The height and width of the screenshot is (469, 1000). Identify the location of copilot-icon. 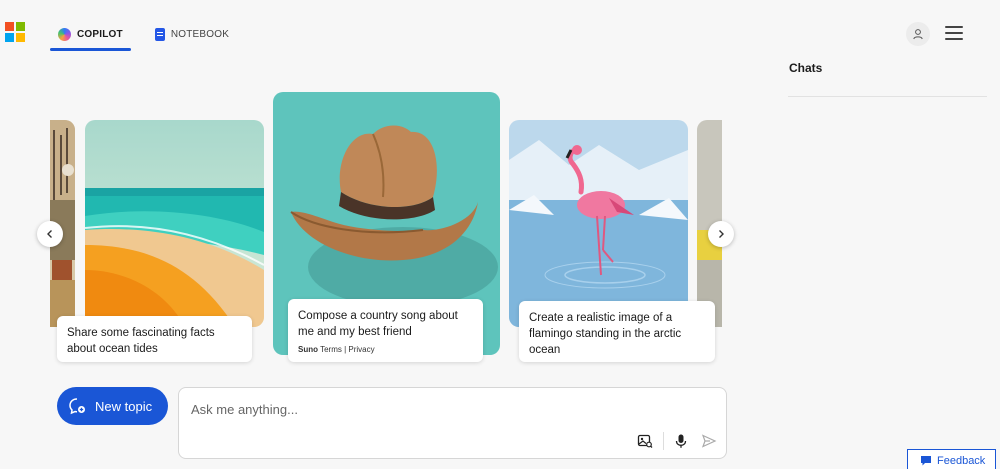
(64, 34).